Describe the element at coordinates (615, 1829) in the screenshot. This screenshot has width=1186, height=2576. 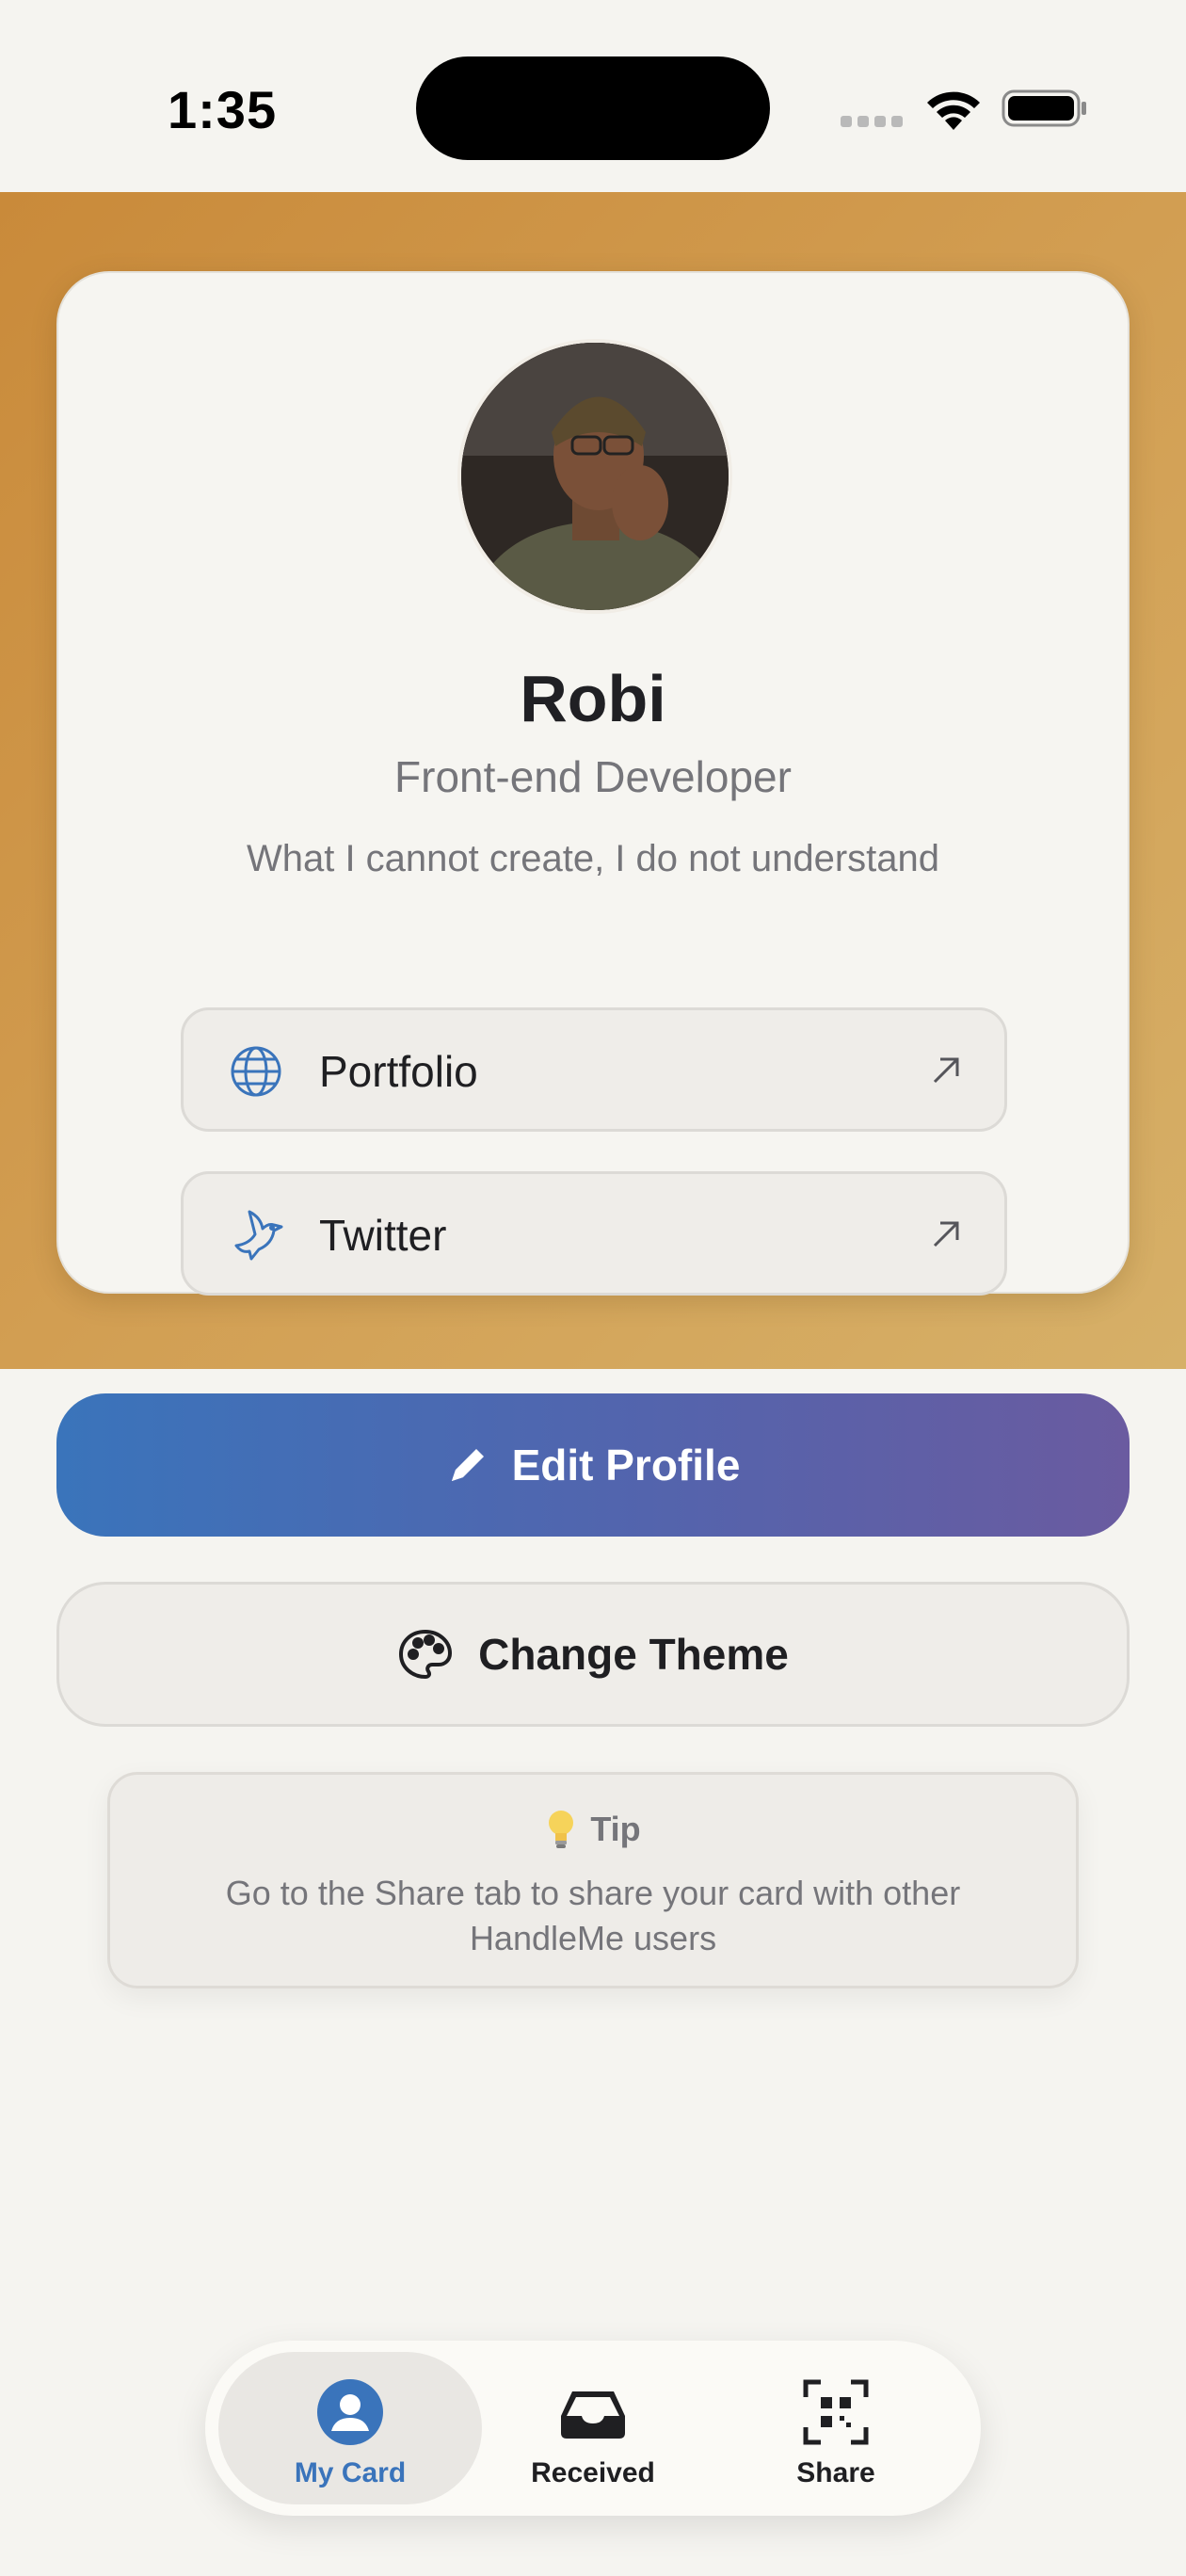
I see `tip-title: Tip` at that location.